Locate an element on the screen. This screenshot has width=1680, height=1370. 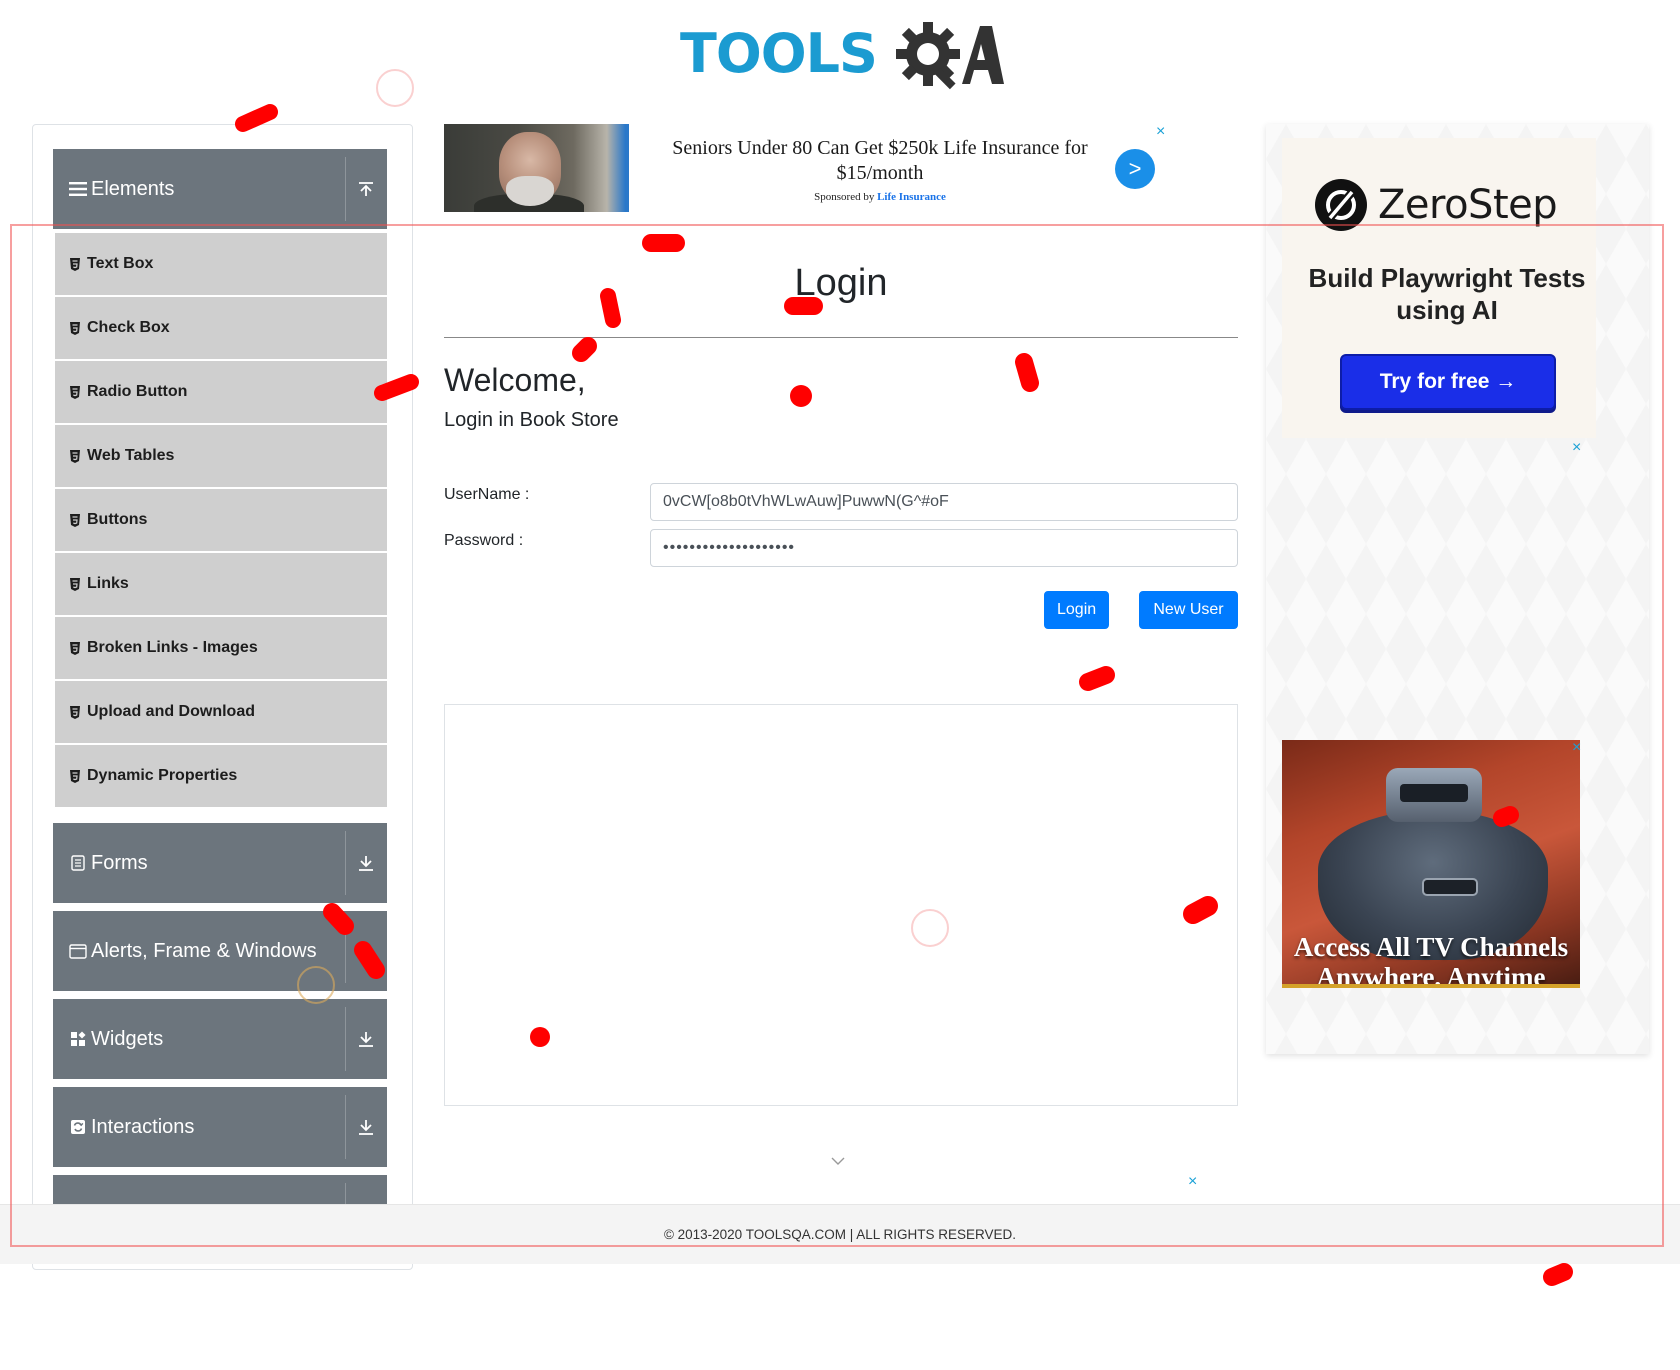
widgets-icon is located at coordinates (78, 1039).